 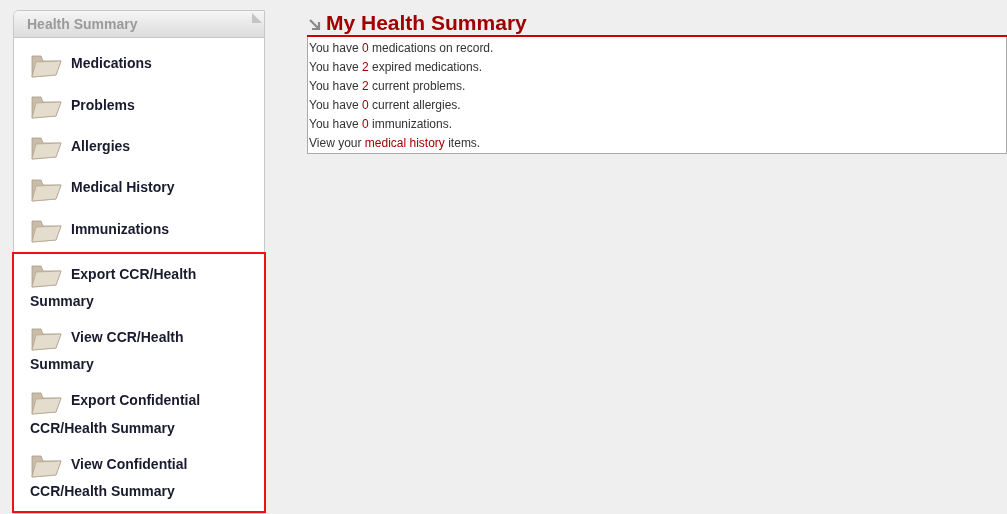 I want to click on sidebar-link: Export CCR/Health Summary, so click(x=130, y=287).